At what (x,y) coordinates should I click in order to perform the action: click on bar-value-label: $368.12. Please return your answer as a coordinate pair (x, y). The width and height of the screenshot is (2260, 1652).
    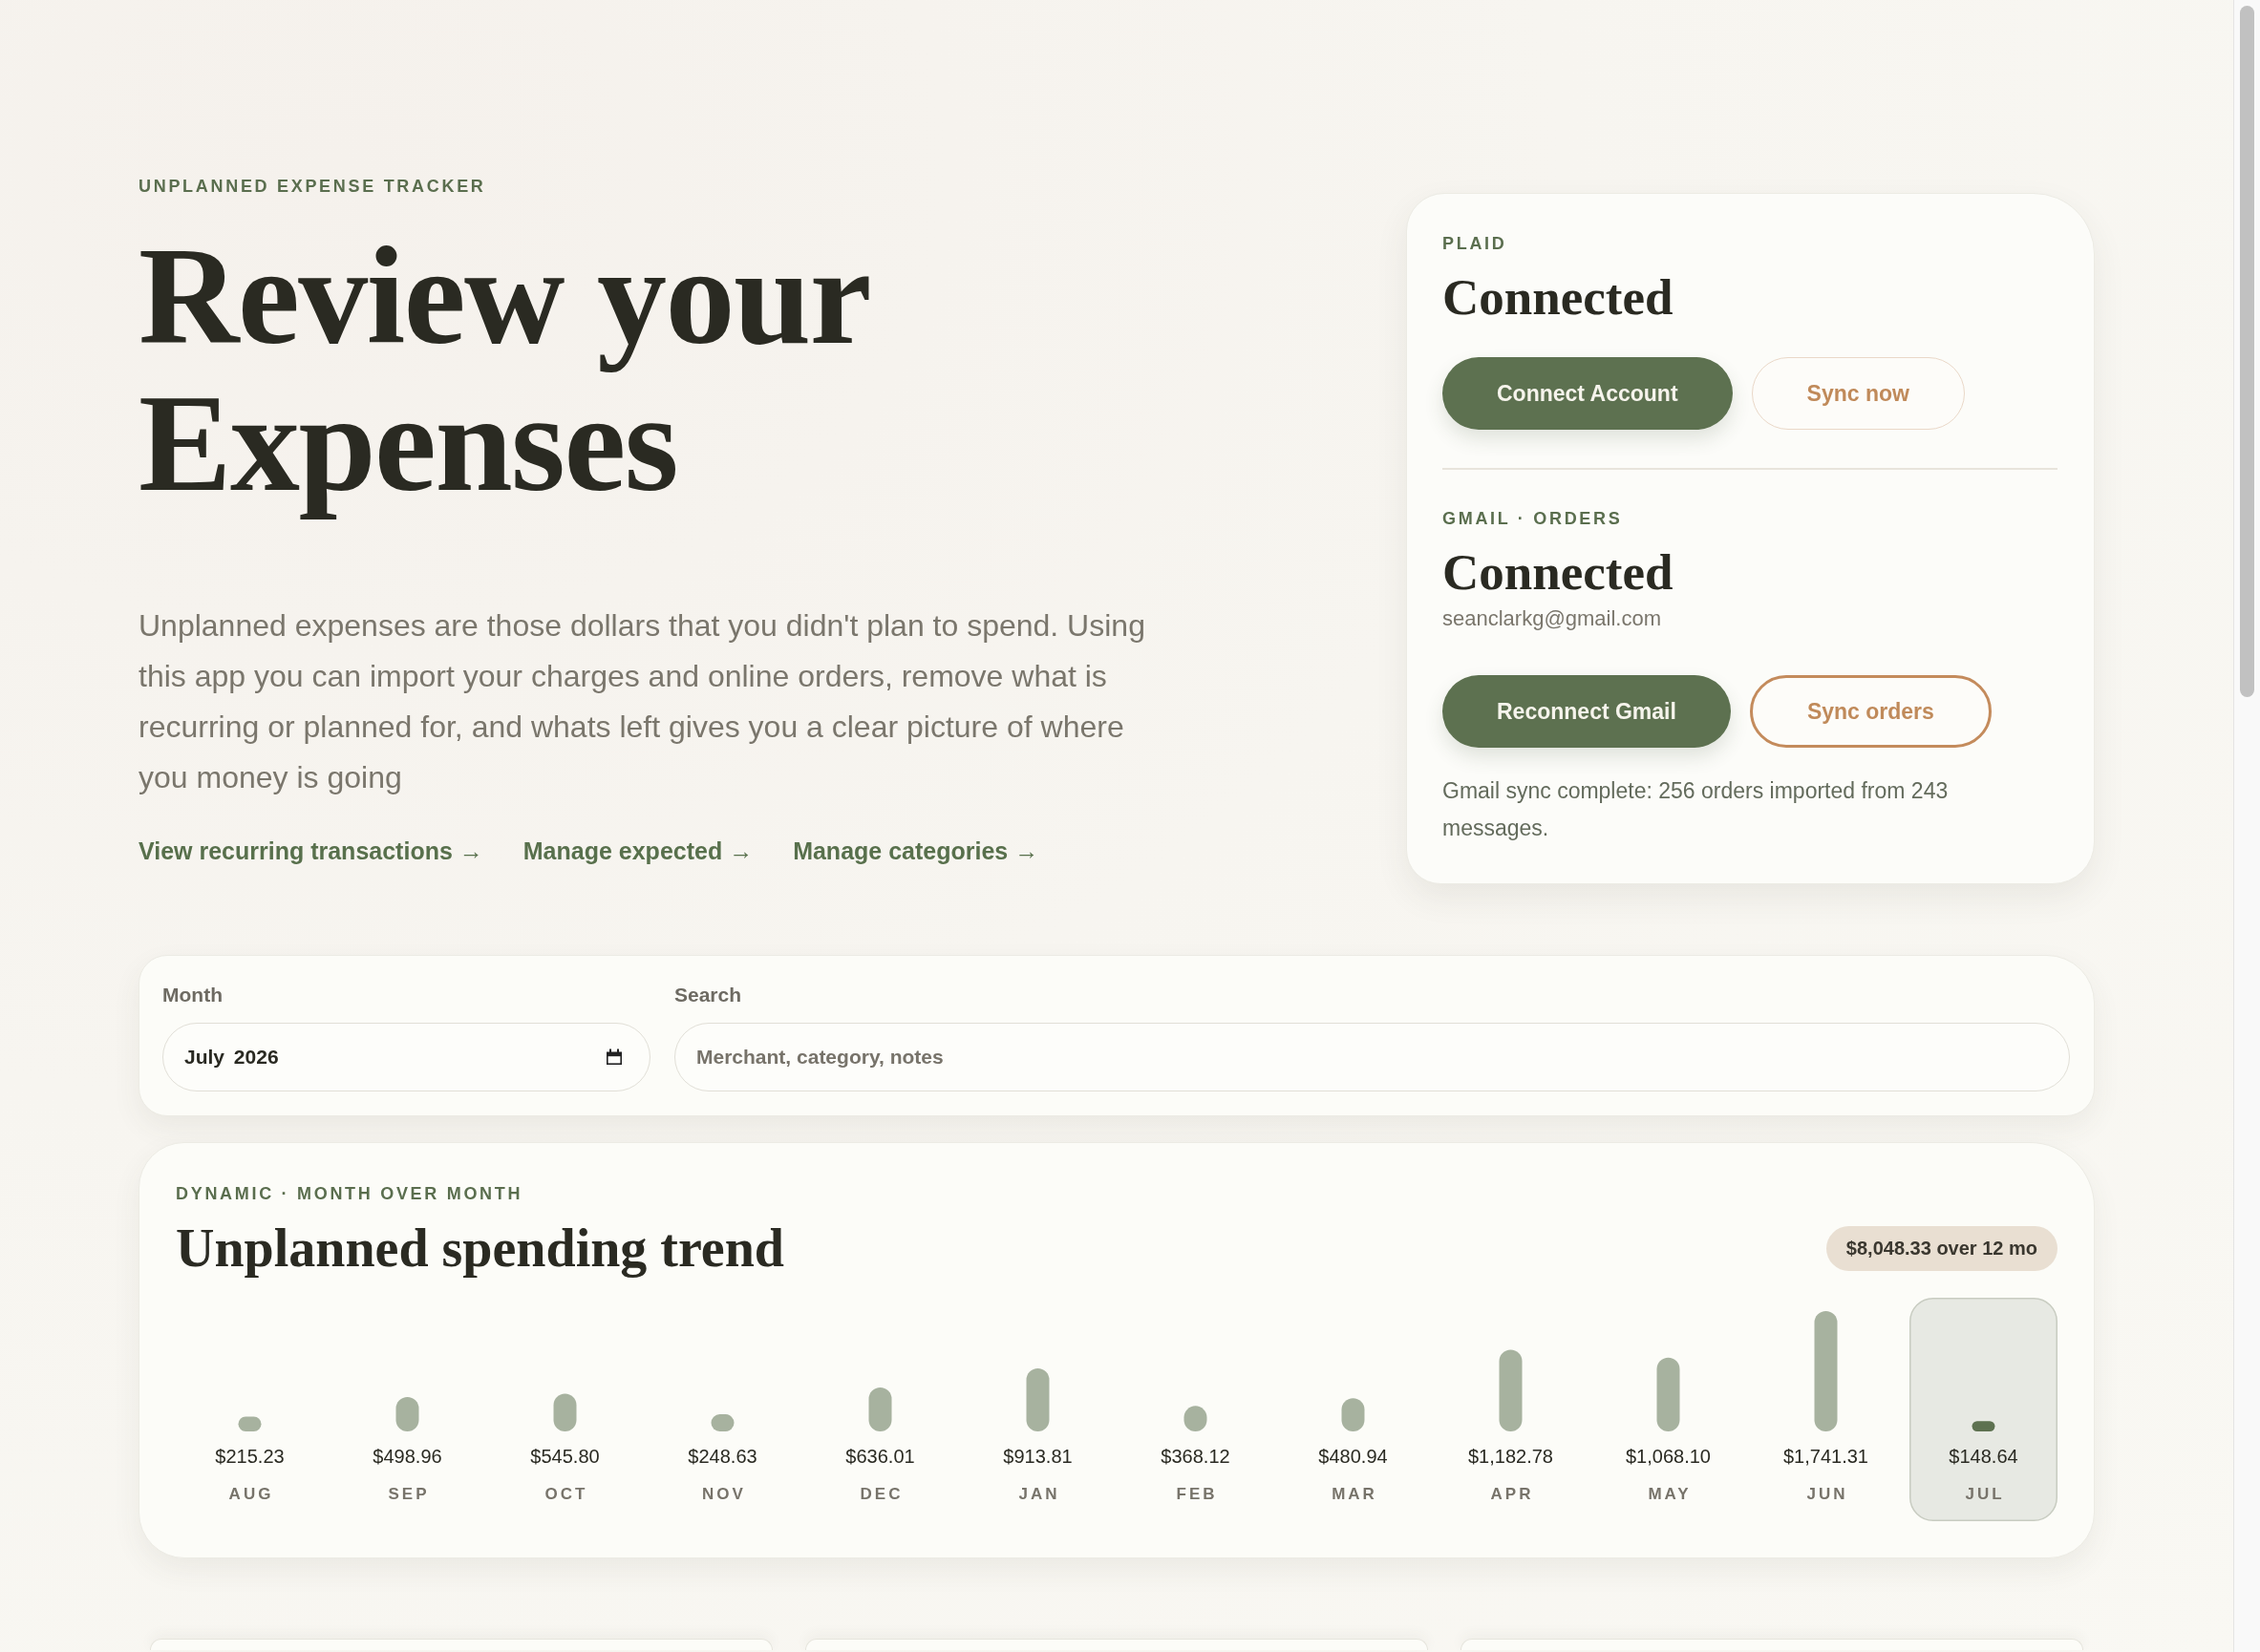
    Looking at the image, I should click on (1195, 1456).